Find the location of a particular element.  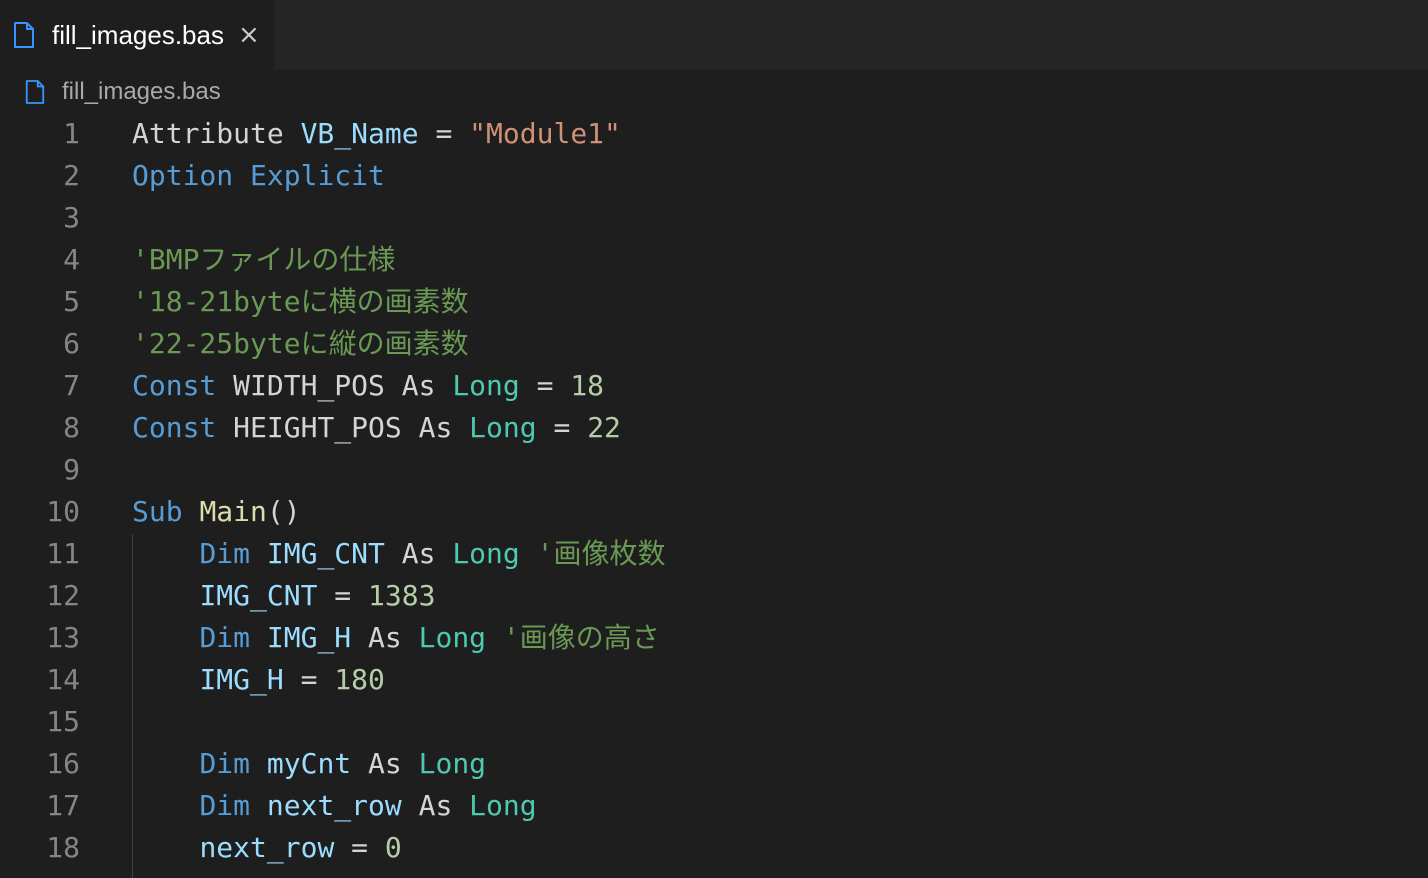

breadcrumb-file: fill_images.bas is located at coordinates (141, 92).